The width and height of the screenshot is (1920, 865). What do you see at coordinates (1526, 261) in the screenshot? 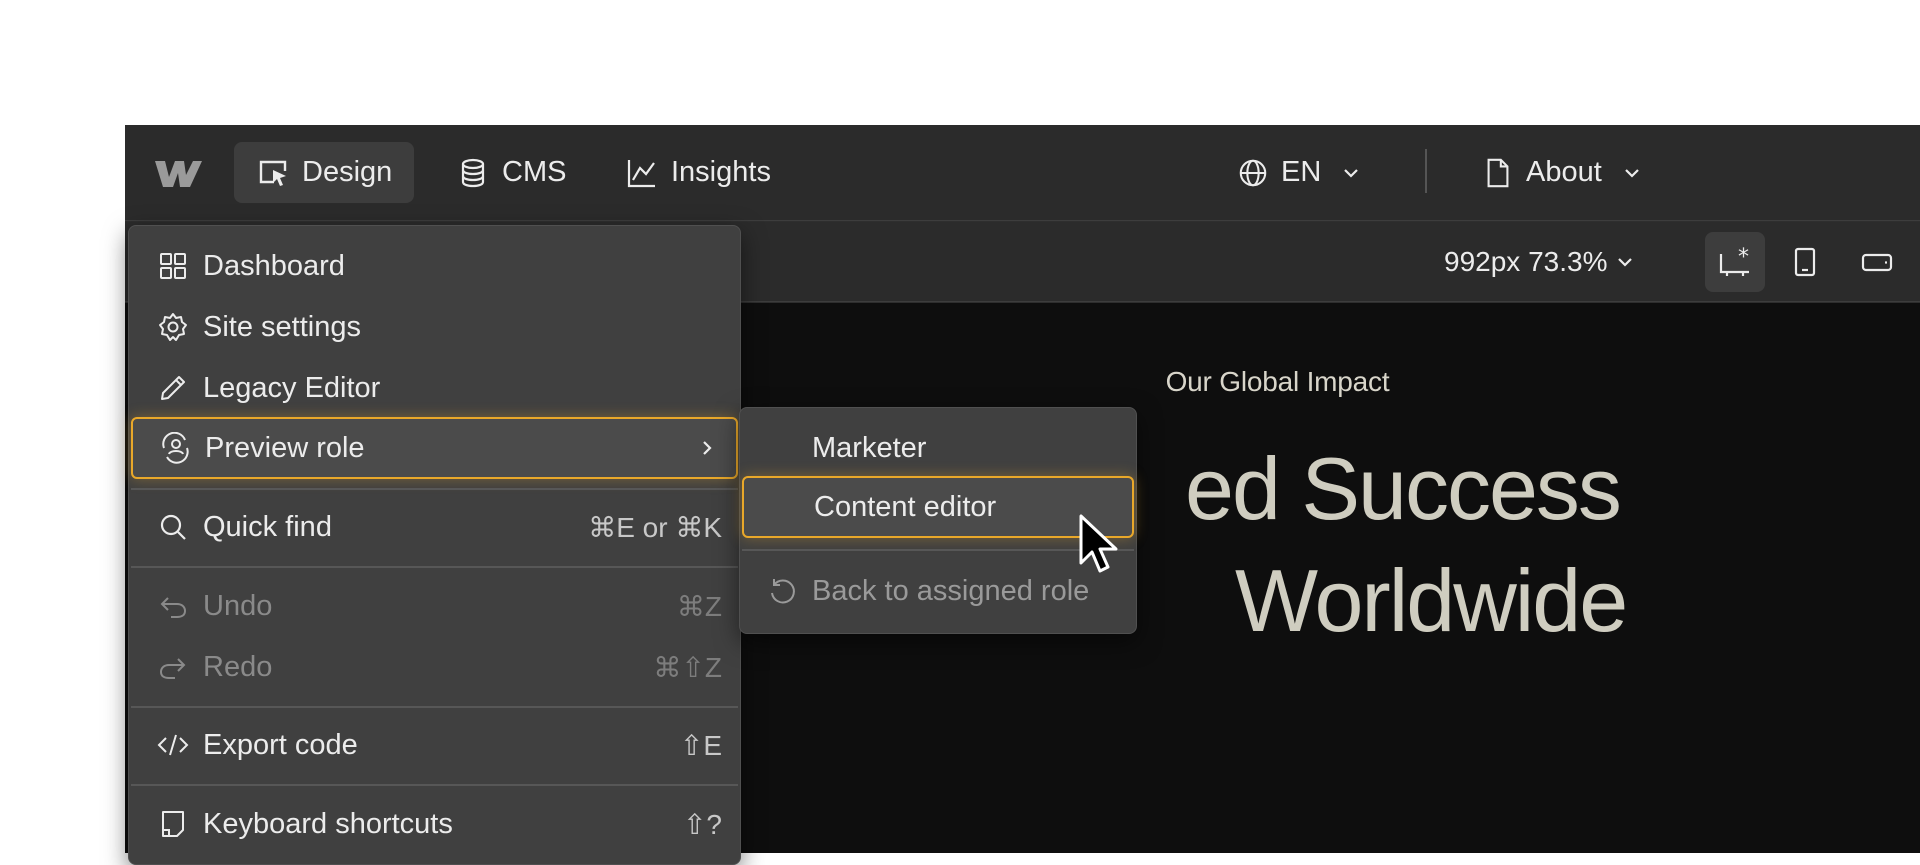
I see `viewport-size-label: 992px 73.3%` at bounding box center [1526, 261].